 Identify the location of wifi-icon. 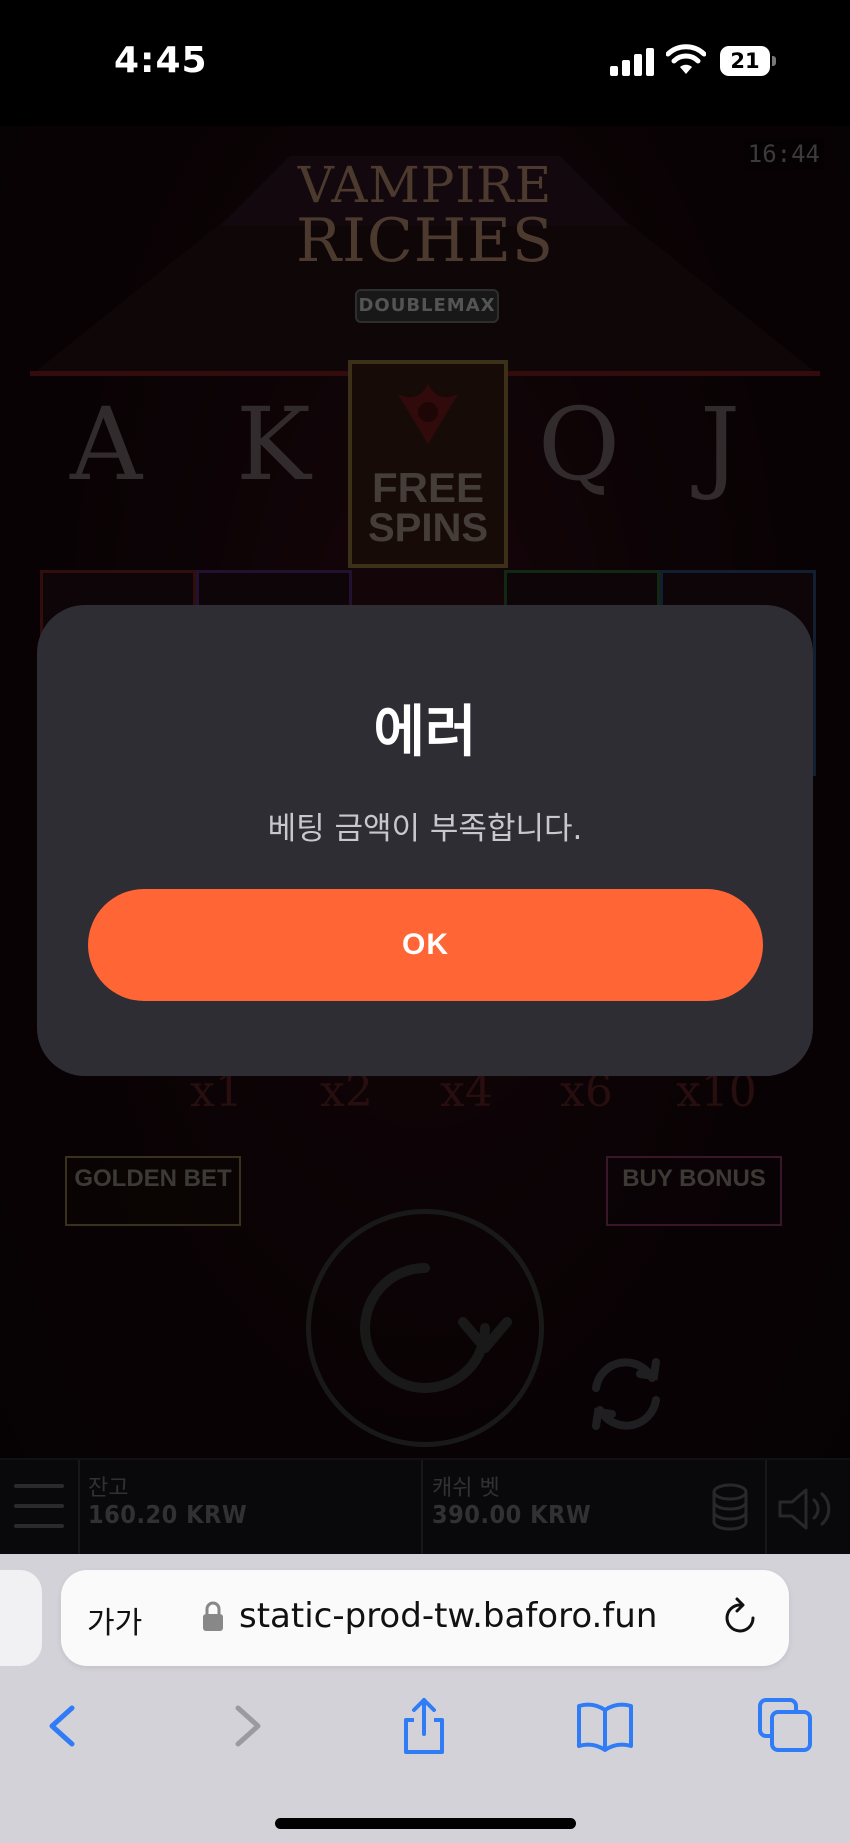
(686, 59).